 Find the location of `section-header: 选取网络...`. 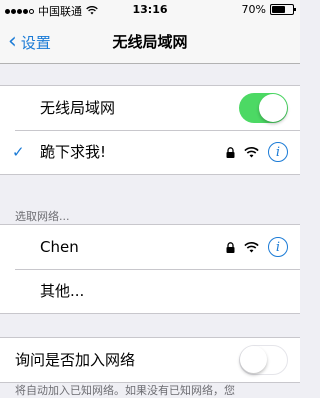

section-header: 选取网络... is located at coordinates (42, 216).